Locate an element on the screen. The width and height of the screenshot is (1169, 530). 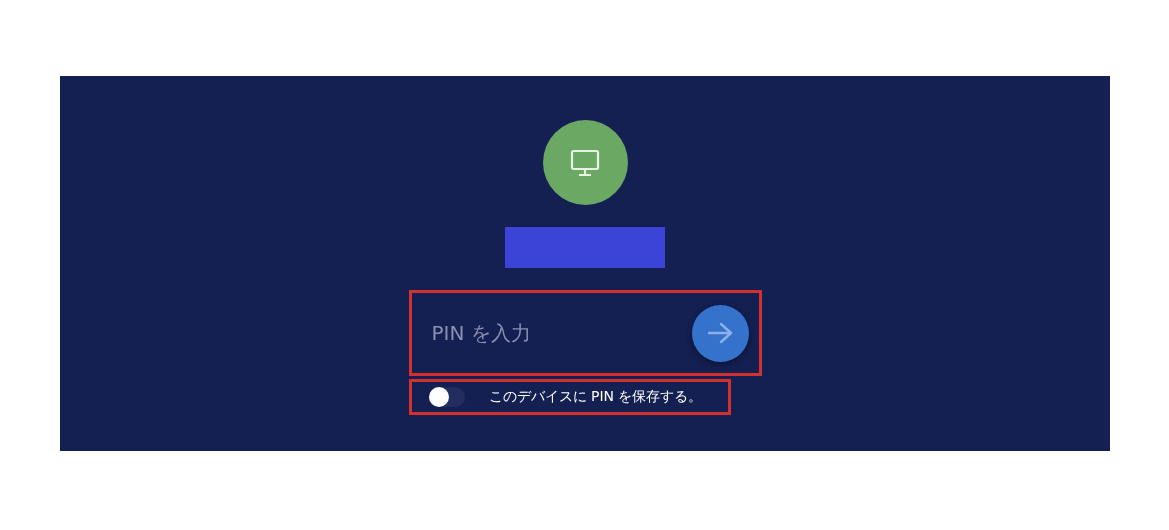
submit-button is located at coordinates (720, 333).